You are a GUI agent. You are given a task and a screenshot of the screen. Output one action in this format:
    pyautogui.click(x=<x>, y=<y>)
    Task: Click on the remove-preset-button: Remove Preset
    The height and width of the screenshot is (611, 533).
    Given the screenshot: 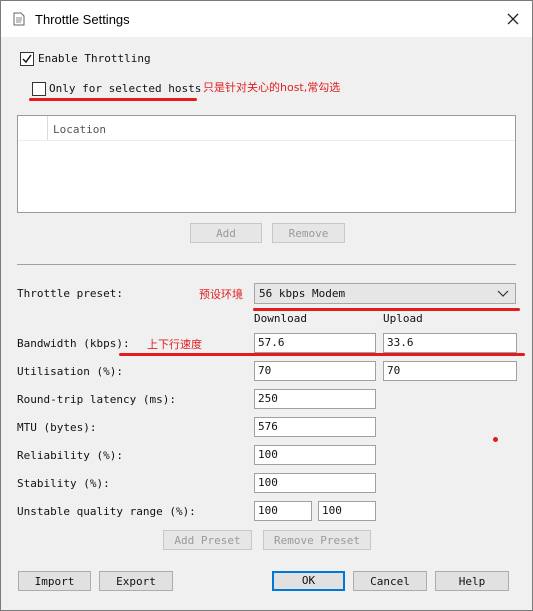 What is the action you would take?
    pyautogui.click(x=317, y=540)
    